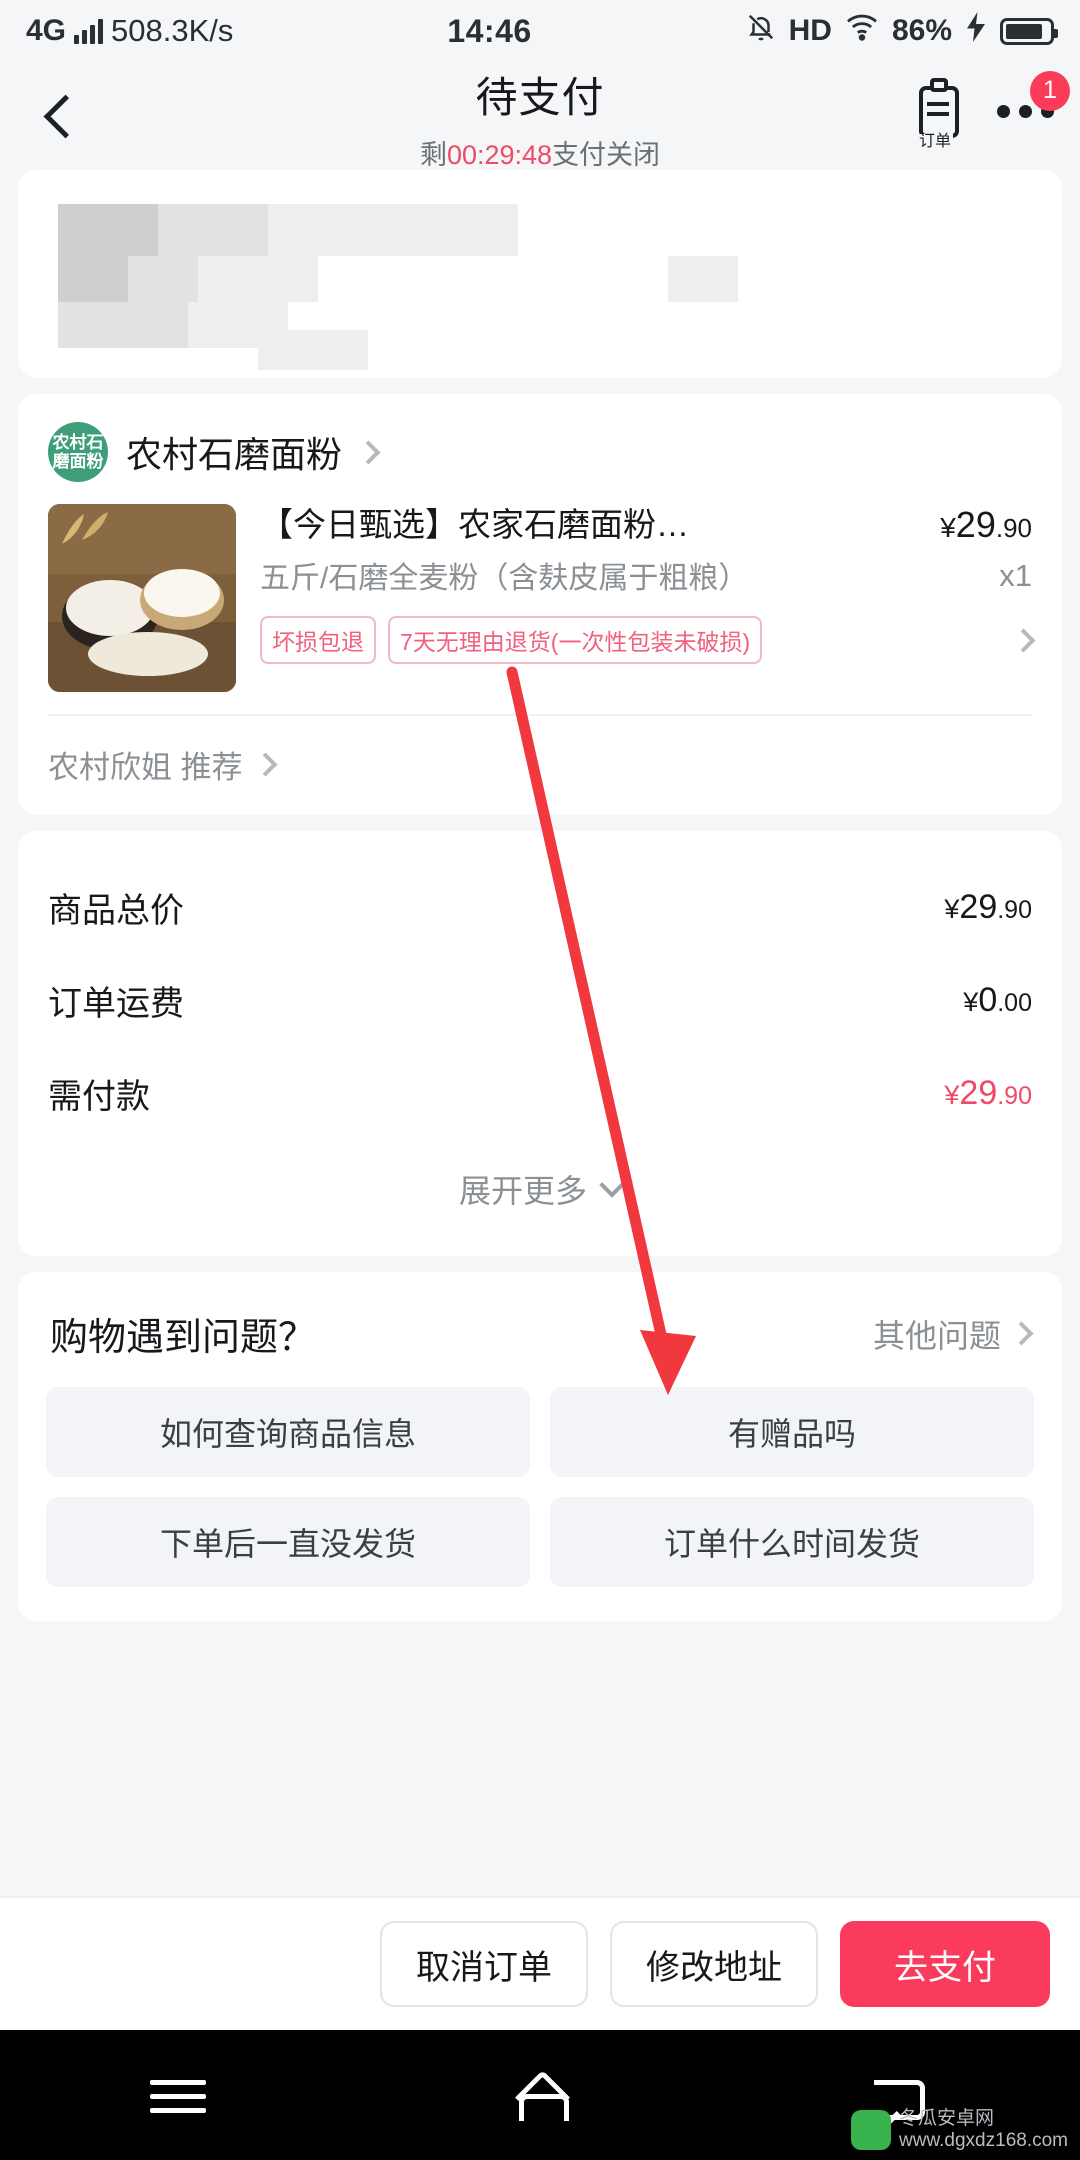 The width and height of the screenshot is (1080, 2160). I want to click on other-questions-link: 其他问题, so click(953, 1334).